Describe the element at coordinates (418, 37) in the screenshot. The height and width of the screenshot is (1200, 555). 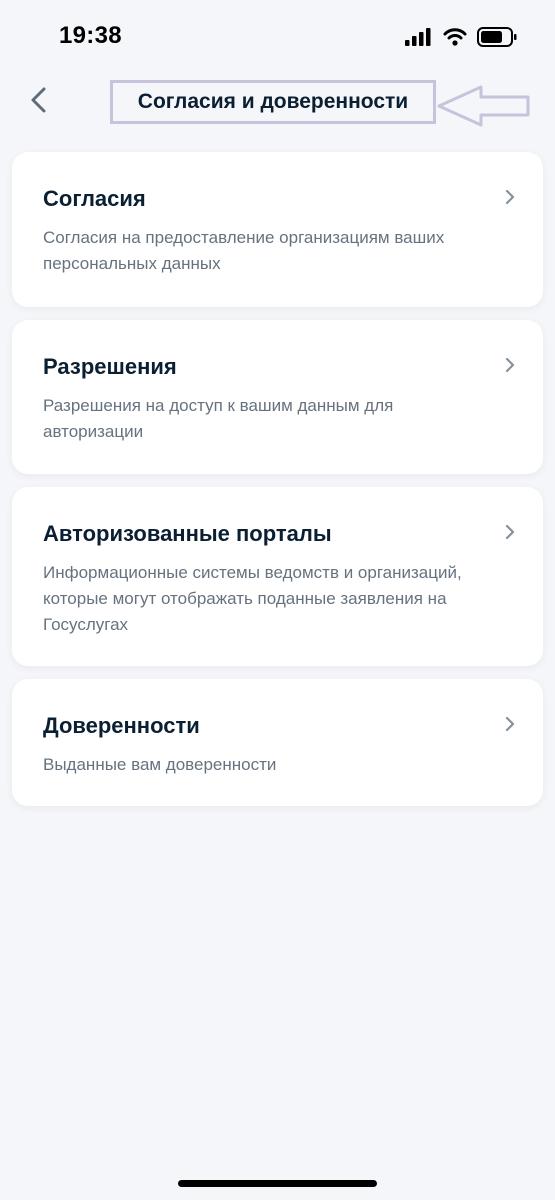
I see `cellular-signal-icon` at that location.